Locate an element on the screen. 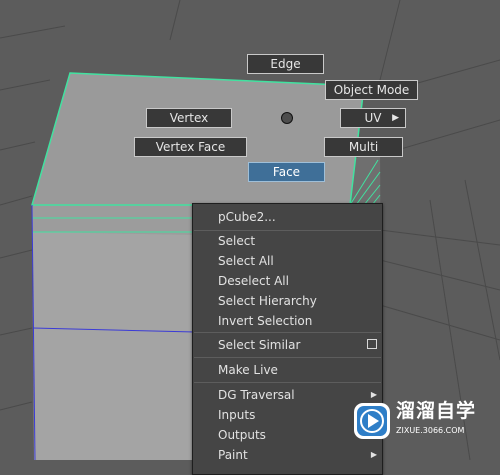  watermark: 溜溜自学 ZIXUE.3066.COM is located at coordinates (413, 421).